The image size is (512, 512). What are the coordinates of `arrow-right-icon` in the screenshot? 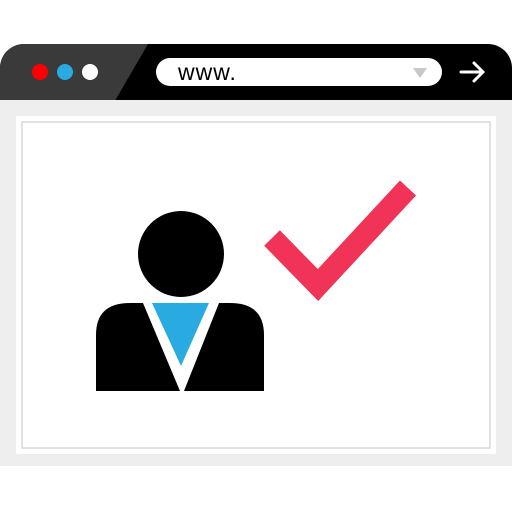 It's located at (473, 72).